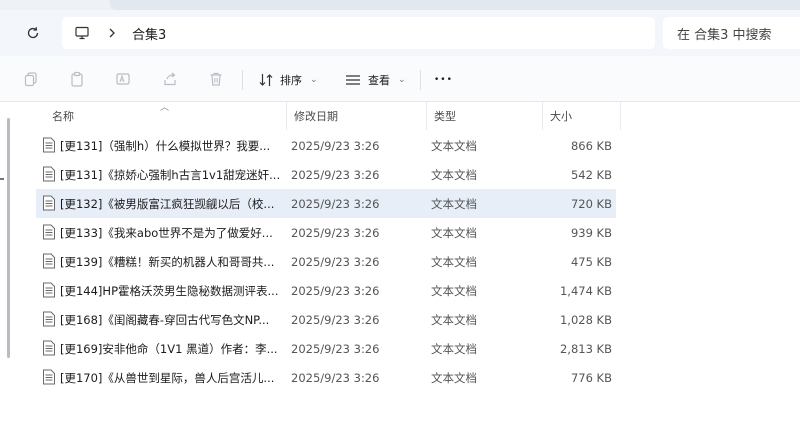  I want to click on column-header: ︿ 名称 修改日期 类型 大小, so click(328, 116).